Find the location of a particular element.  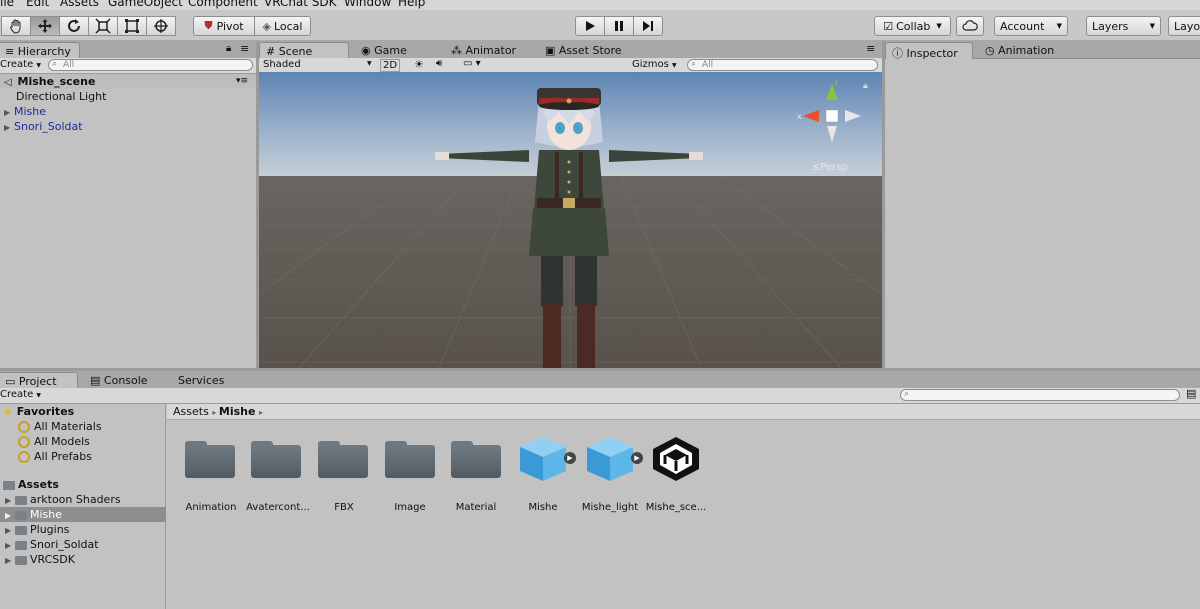

scene-menu-icon: ▾≡ is located at coordinates (242, 81).